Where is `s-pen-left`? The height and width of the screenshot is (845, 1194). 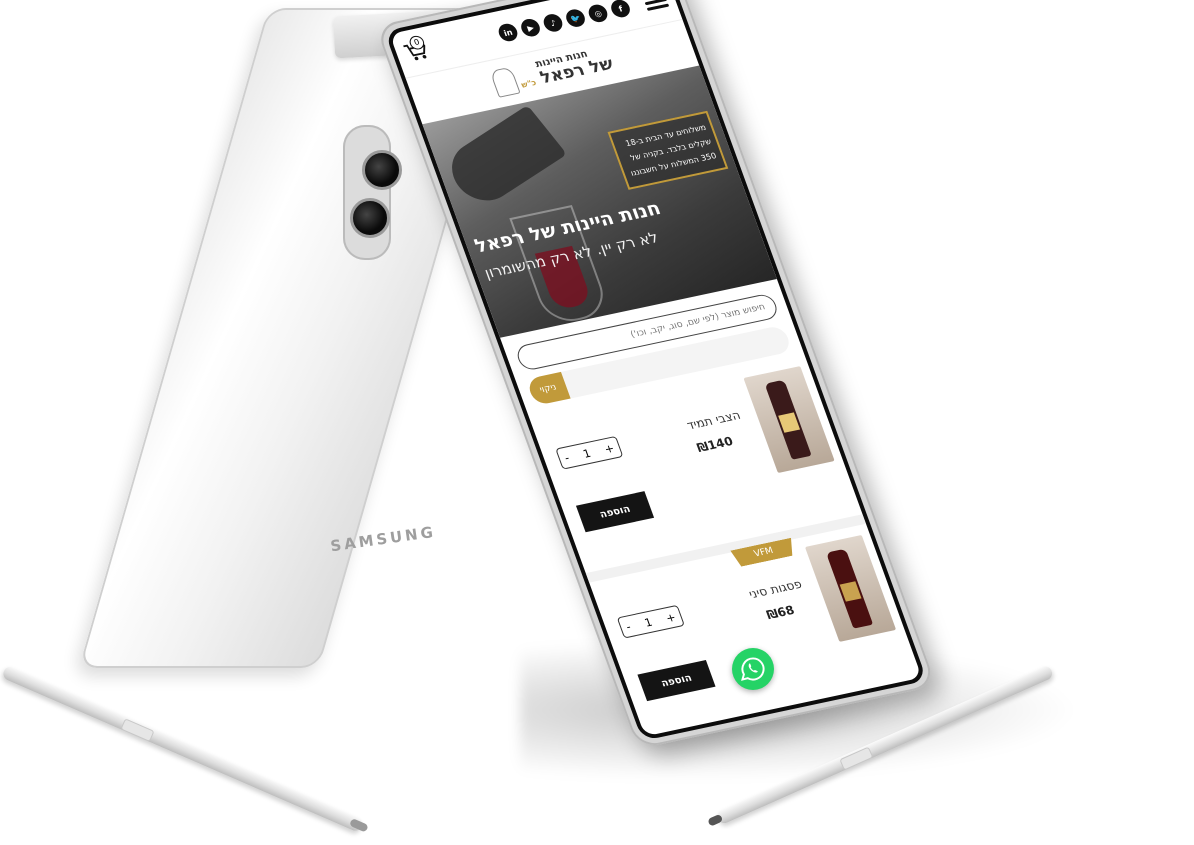 s-pen-left is located at coordinates (185, 748).